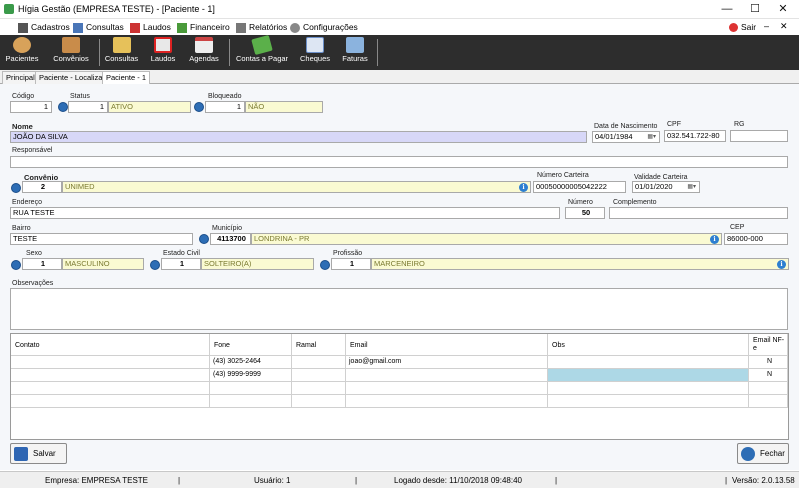 This screenshot has width=799, height=488. Describe the element at coordinates (261, 27) in the screenshot. I see `menu-relatorios: Relatórios` at that location.